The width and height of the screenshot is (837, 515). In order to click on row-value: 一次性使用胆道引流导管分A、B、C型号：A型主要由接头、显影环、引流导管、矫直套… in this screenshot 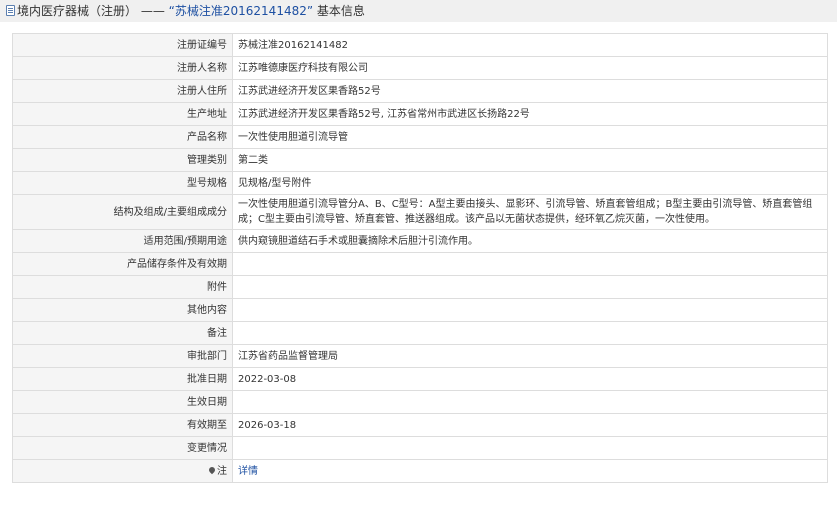, I will do `click(530, 212)`.